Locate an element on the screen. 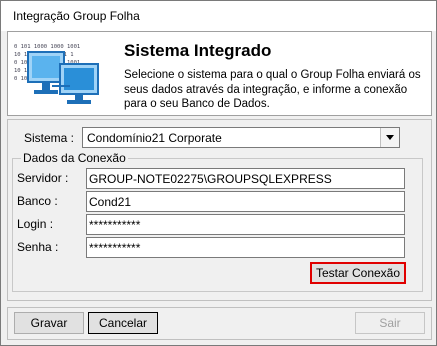 This screenshot has width=437, height=346. servidor-label: Servidor : is located at coordinates (43, 178).